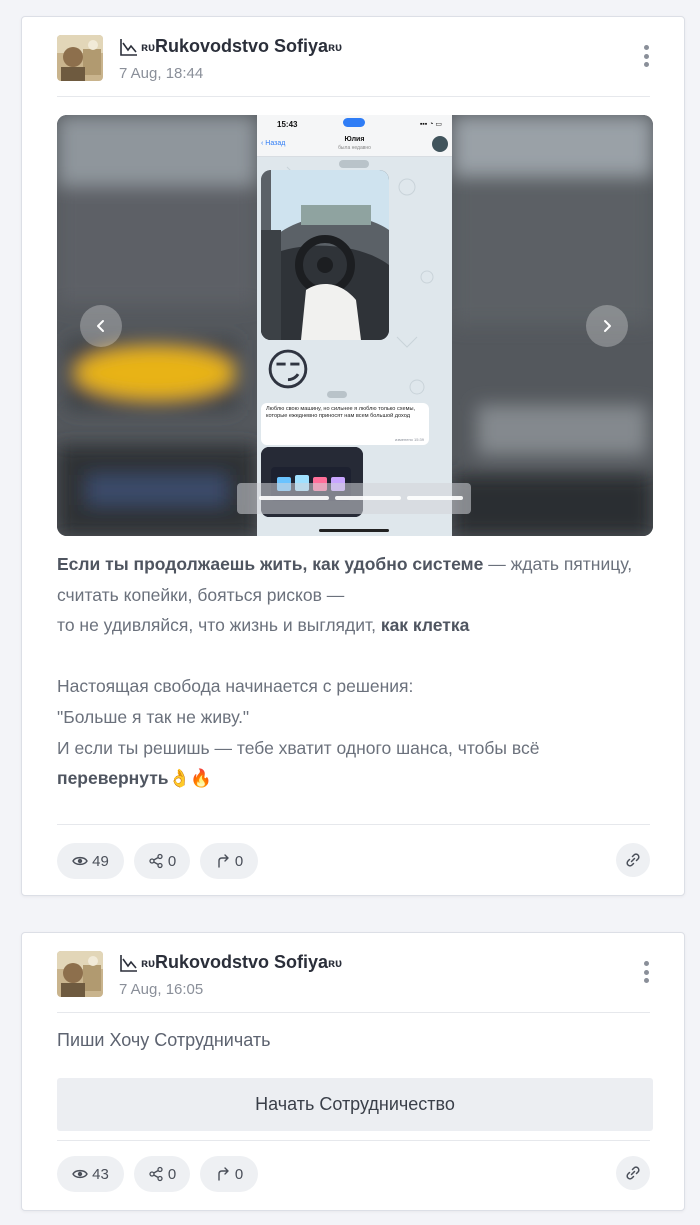 The height and width of the screenshot is (1225, 700). I want to click on phone-screenshot: 15:43 ▪▪▪ ◔ ▭ ‹ Назад Юлия была недавно, so click(354, 325).